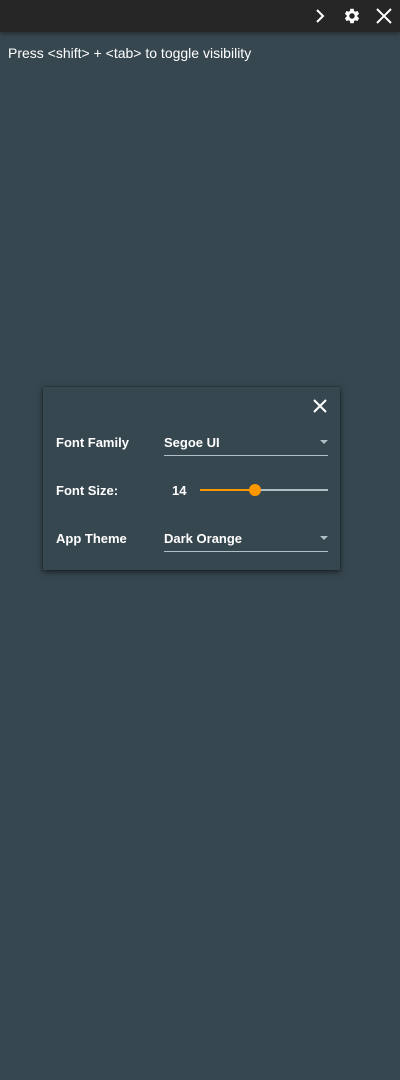  I want to click on font-size-value: 14, so click(179, 490).